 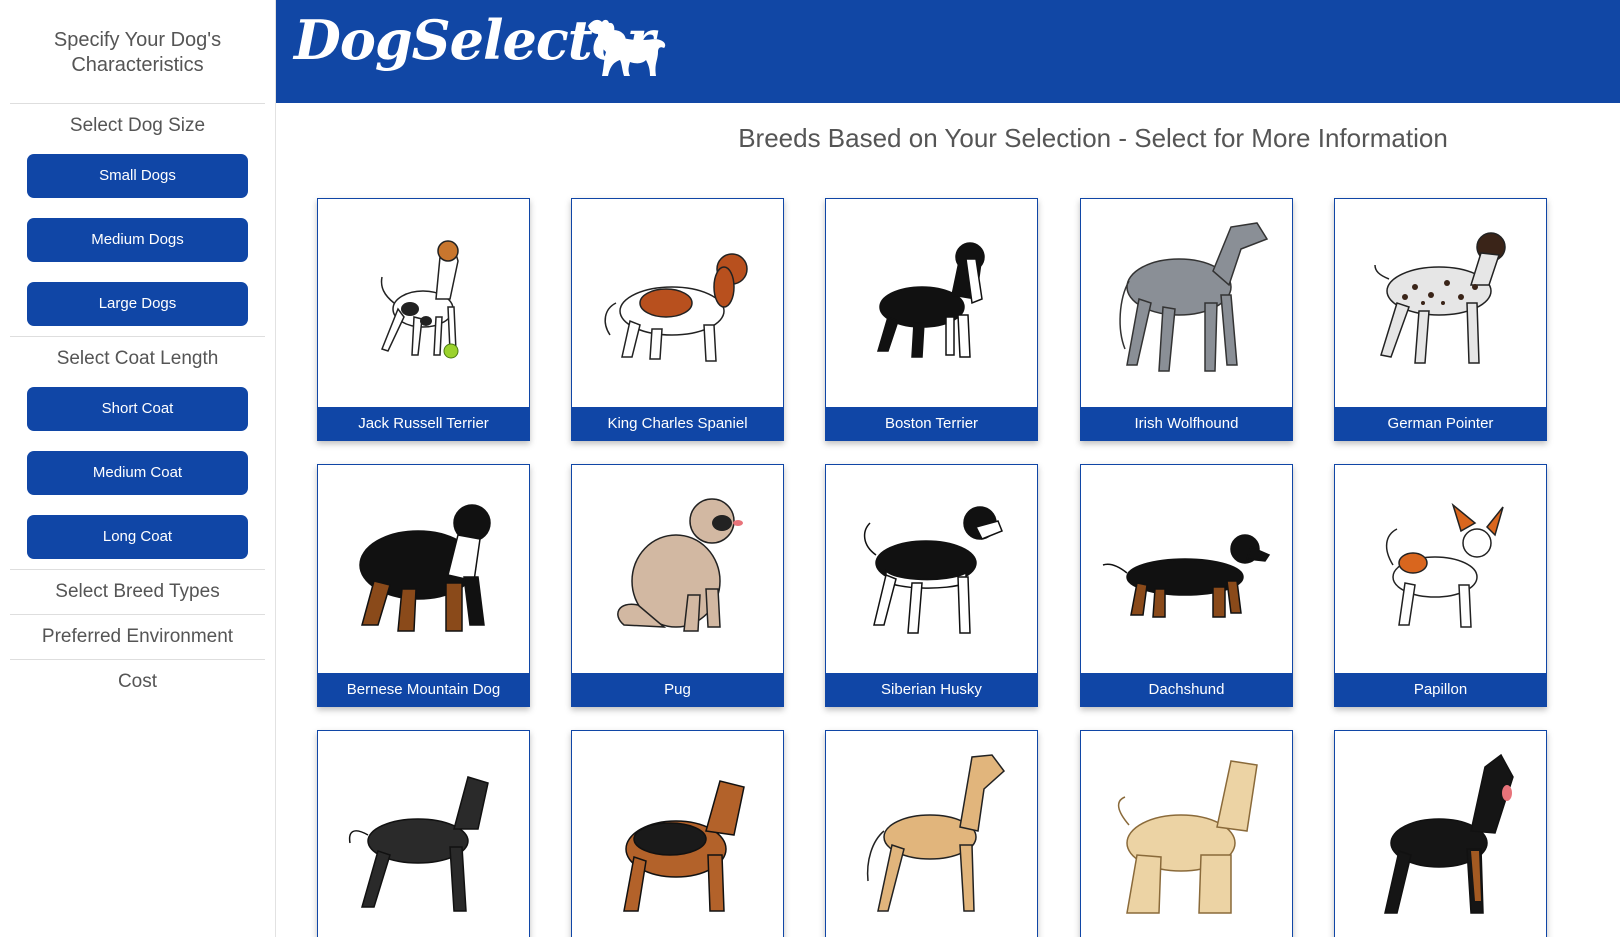 I want to click on king-charles-spaniel-illustration, so click(x=676, y=307).